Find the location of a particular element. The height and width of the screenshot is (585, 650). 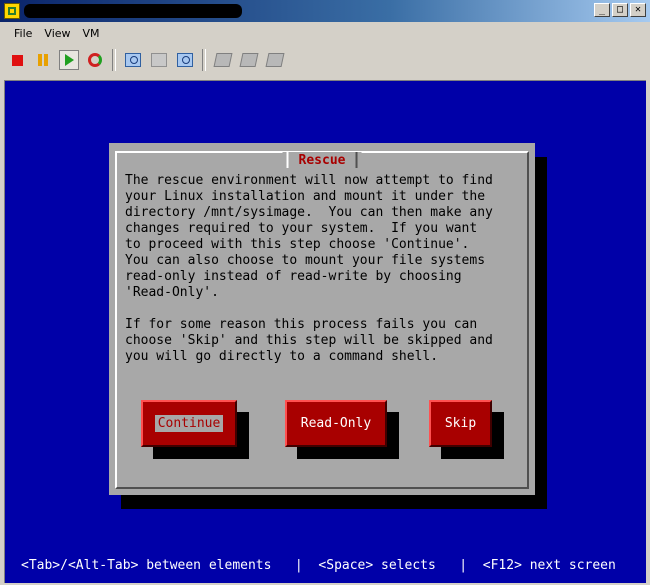

snapshot-button is located at coordinates (133, 60).